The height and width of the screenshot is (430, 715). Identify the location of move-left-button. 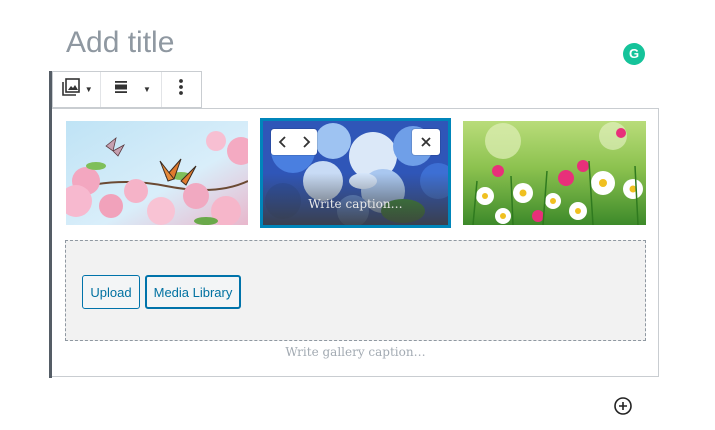
(283, 142).